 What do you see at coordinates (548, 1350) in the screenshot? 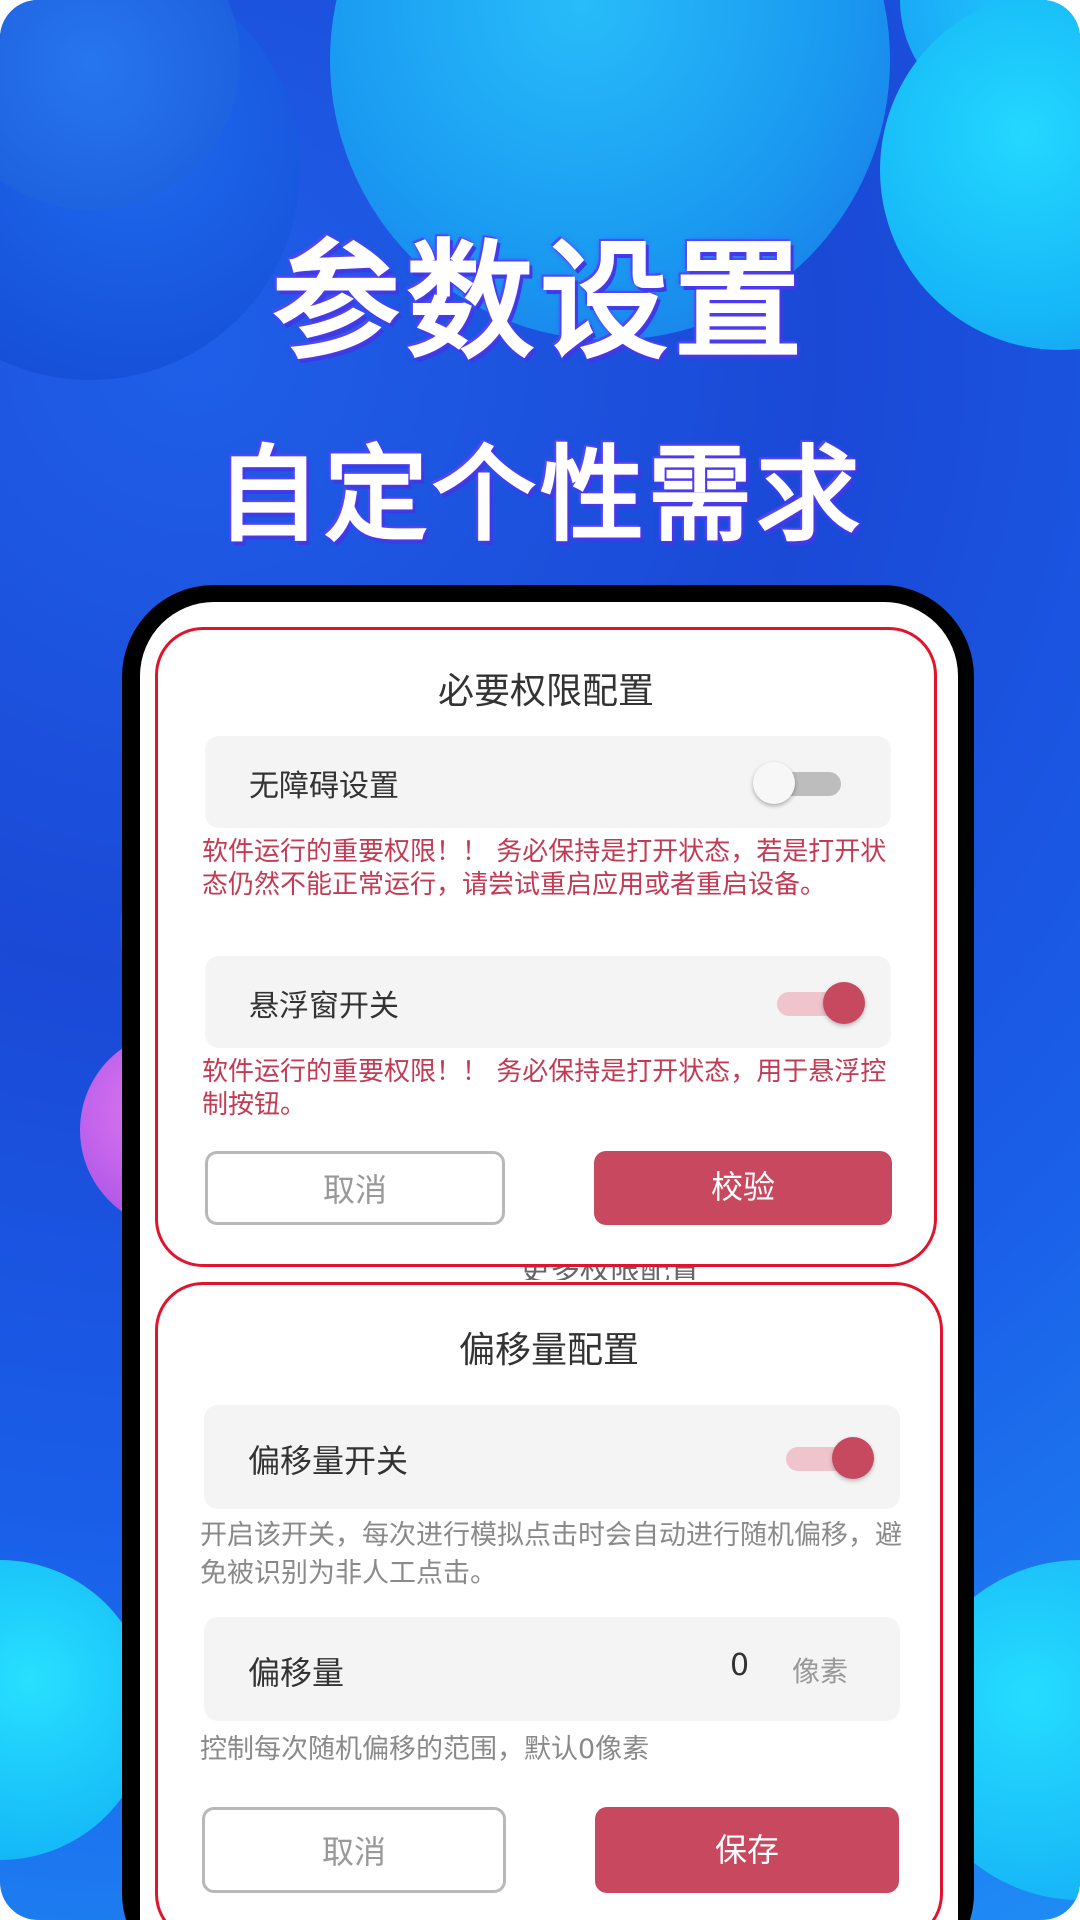
I see `offset-card-title: 偏移量配置` at bounding box center [548, 1350].